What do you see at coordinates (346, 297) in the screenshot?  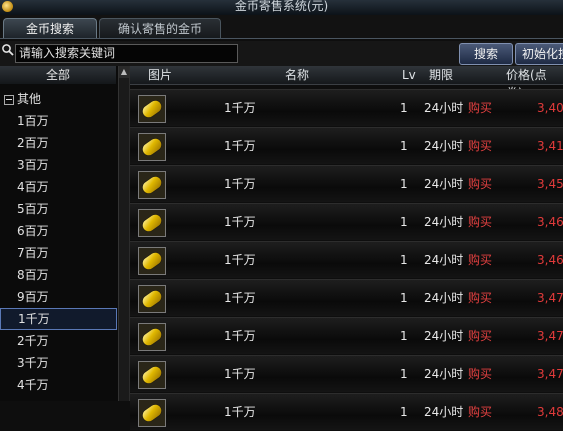 I see `table-row: 1千万 1 24小时 购买 3,475` at bounding box center [346, 297].